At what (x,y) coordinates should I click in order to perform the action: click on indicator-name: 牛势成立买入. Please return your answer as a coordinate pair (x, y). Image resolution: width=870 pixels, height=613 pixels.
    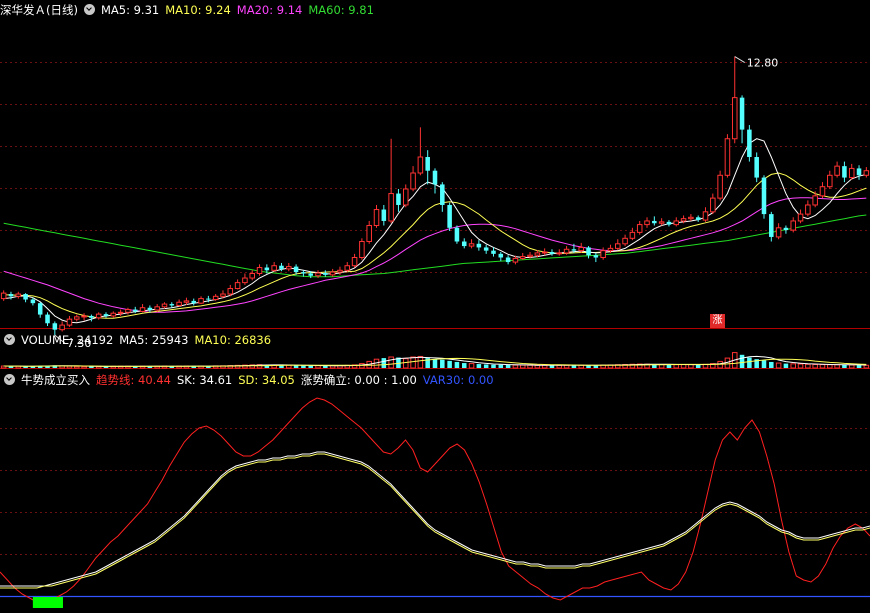
    Looking at the image, I should click on (55, 380).